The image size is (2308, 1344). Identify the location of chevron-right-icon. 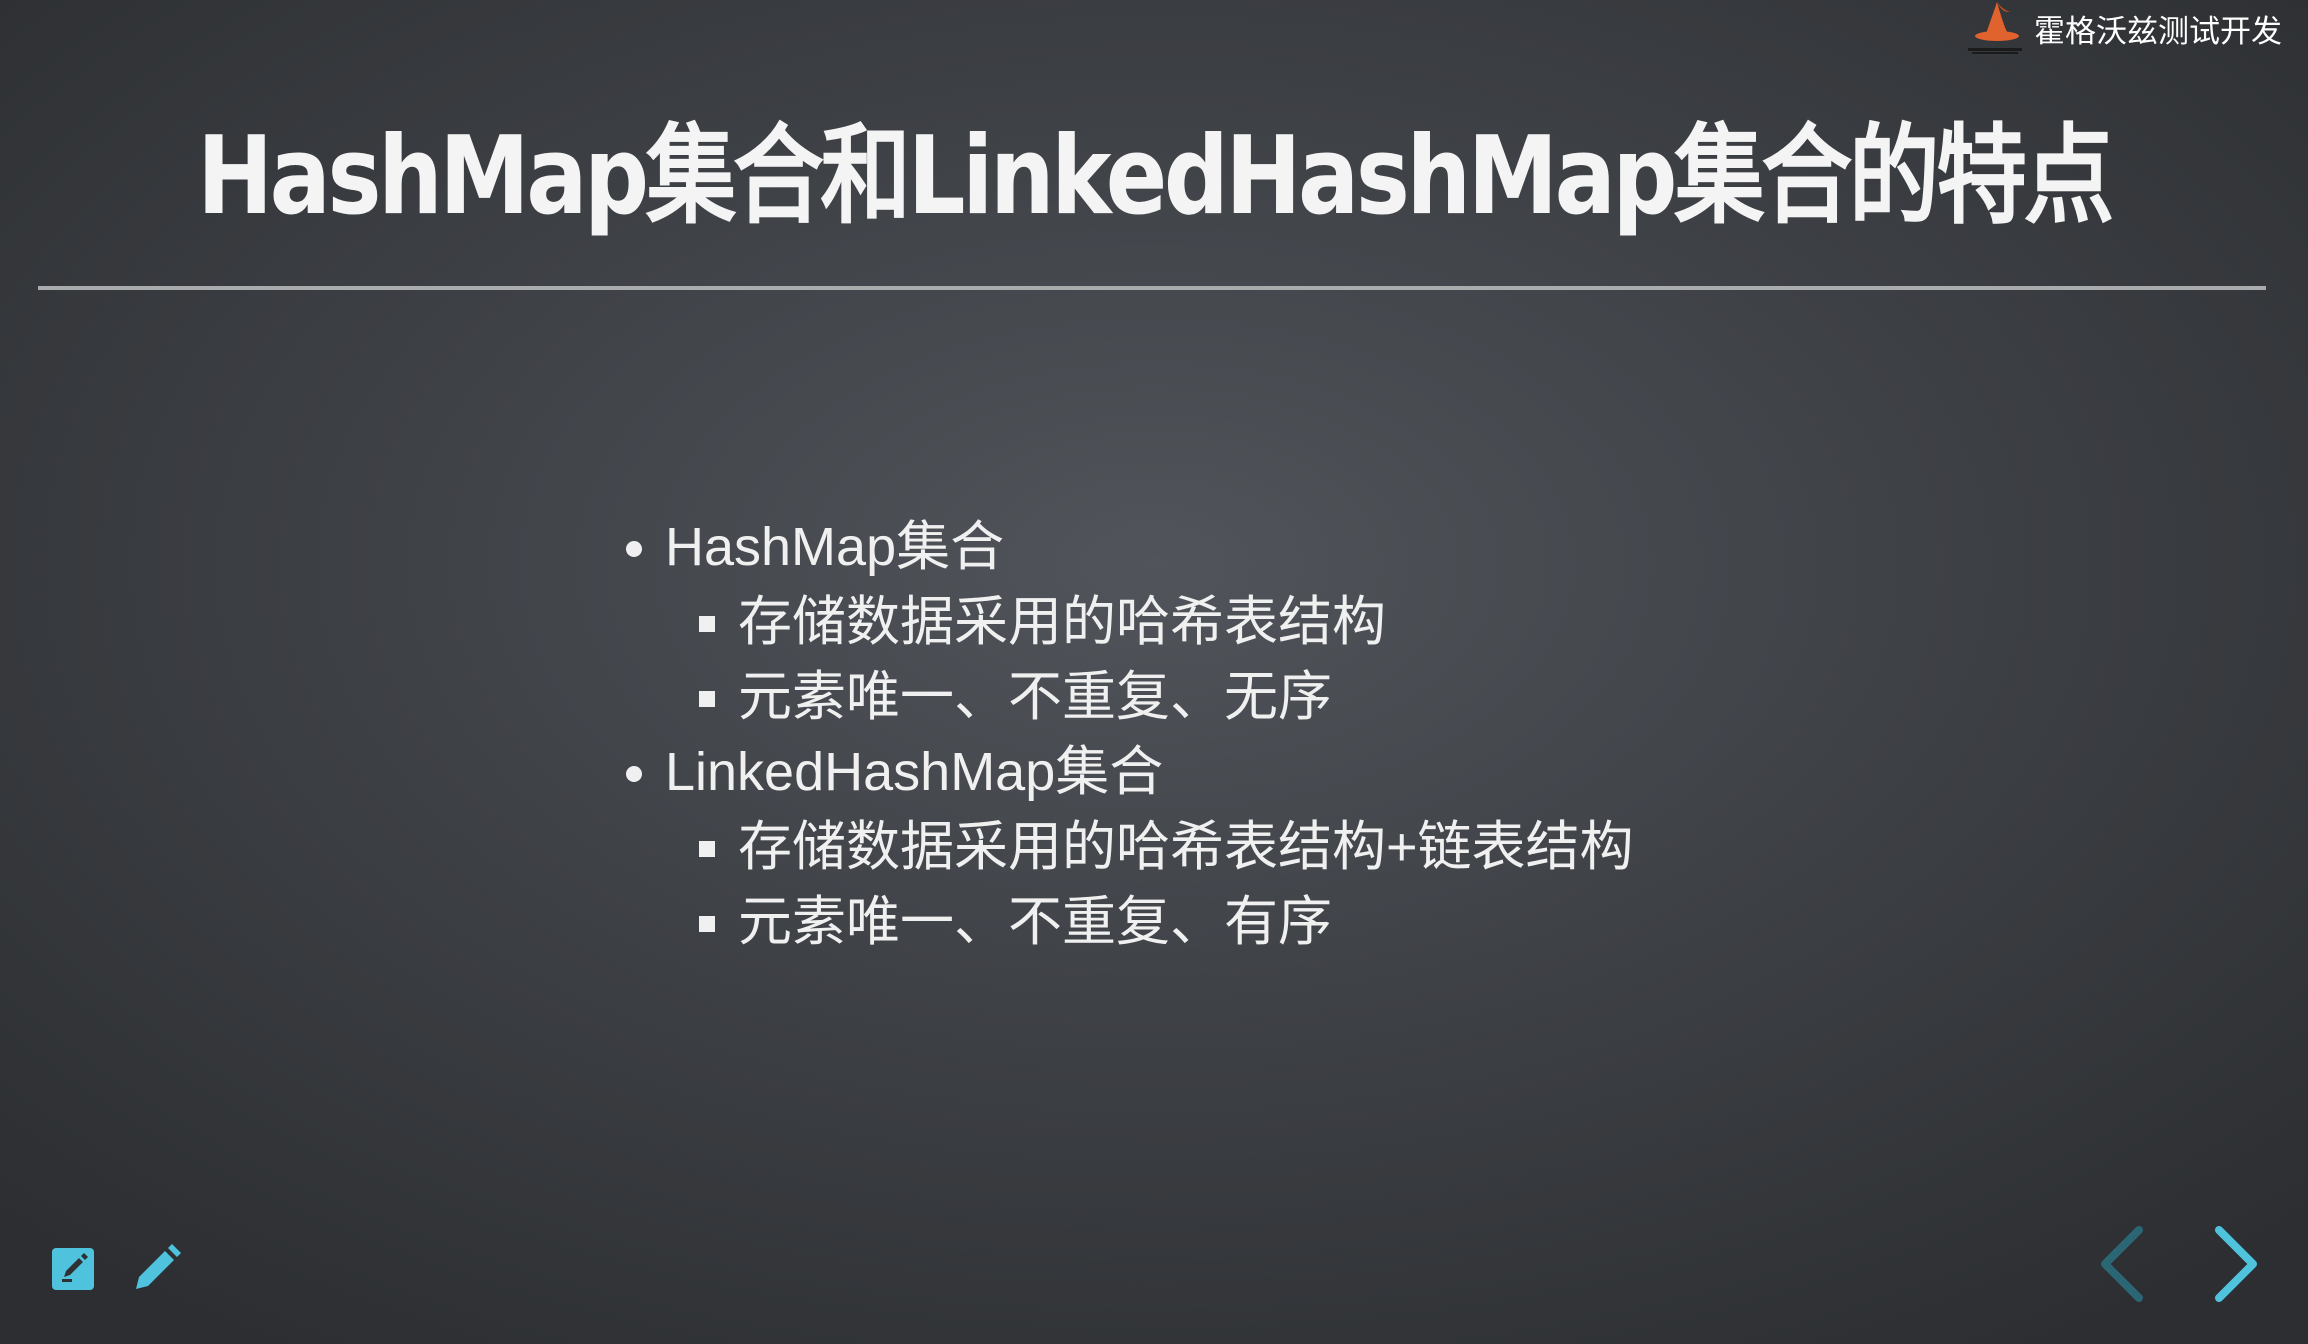
(2236, 1264).